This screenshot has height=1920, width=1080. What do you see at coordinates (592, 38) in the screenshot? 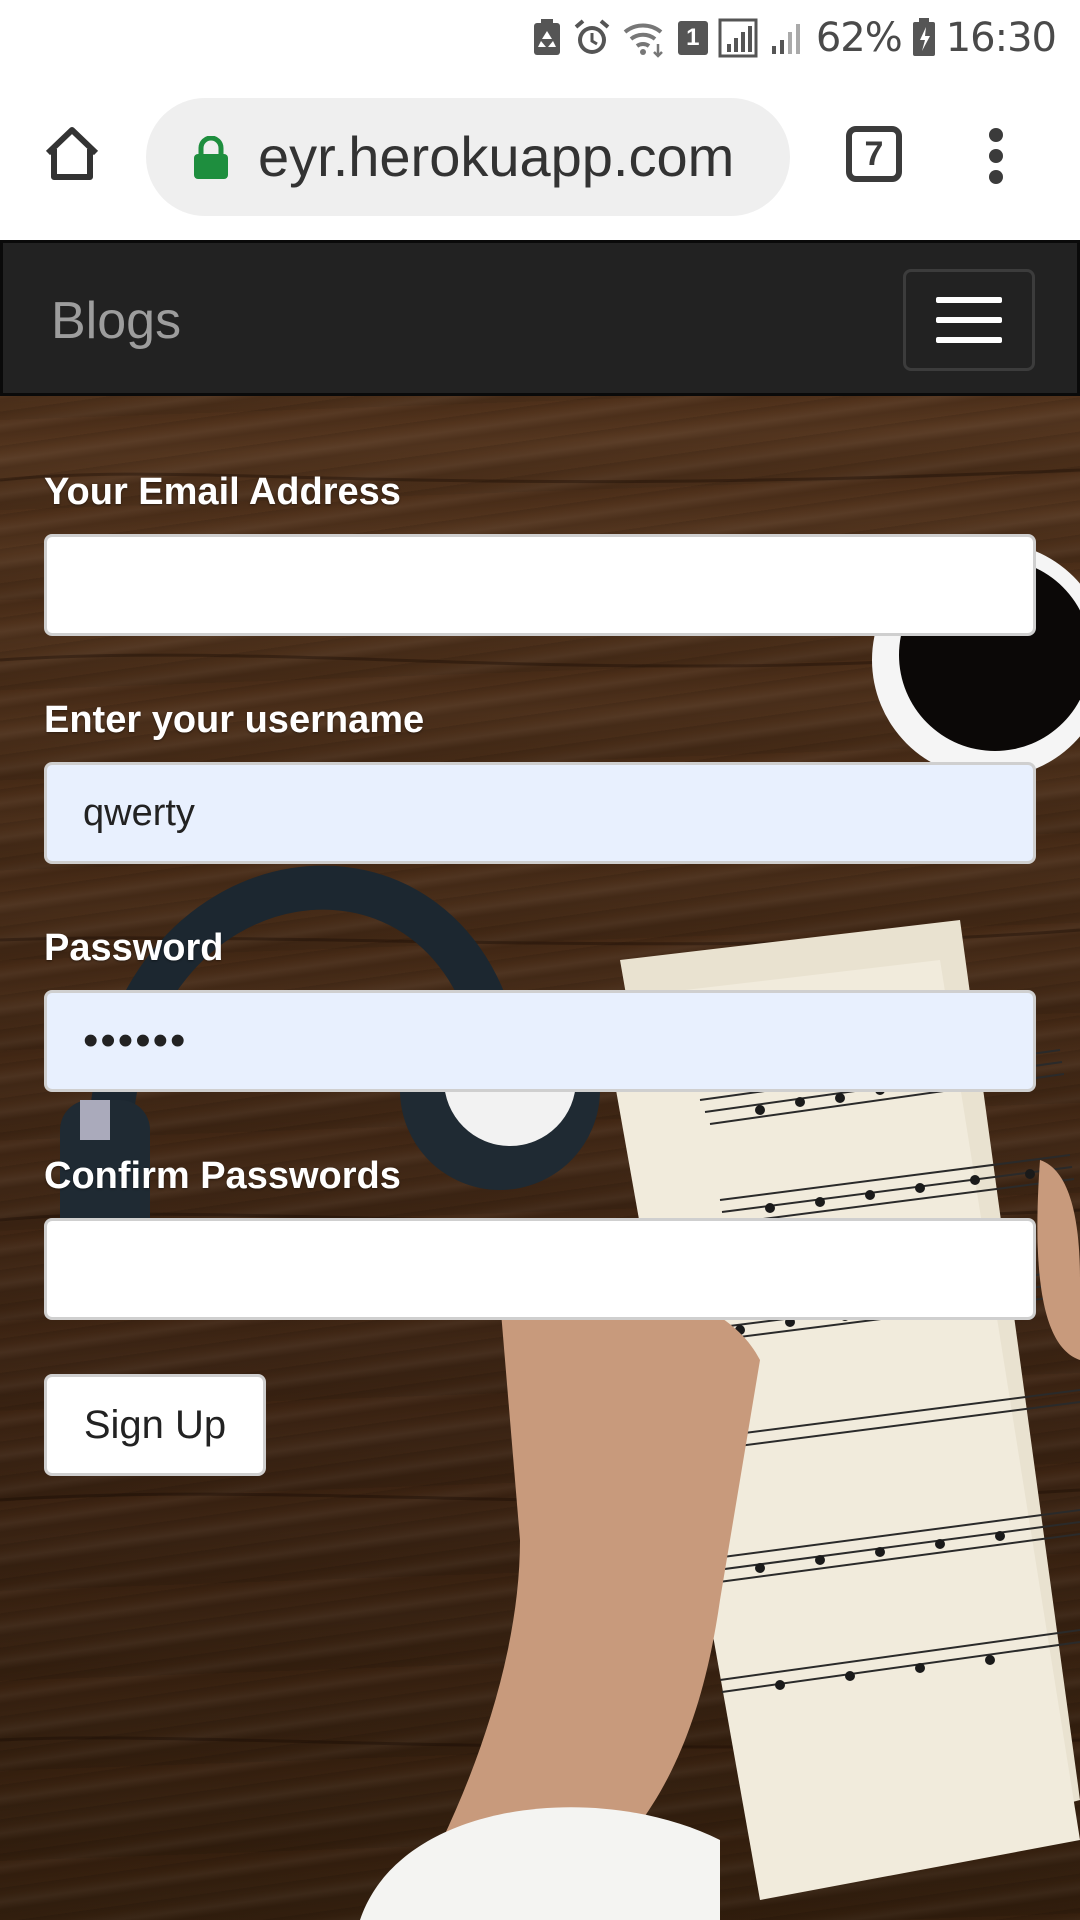
I see `alarm-icon` at bounding box center [592, 38].